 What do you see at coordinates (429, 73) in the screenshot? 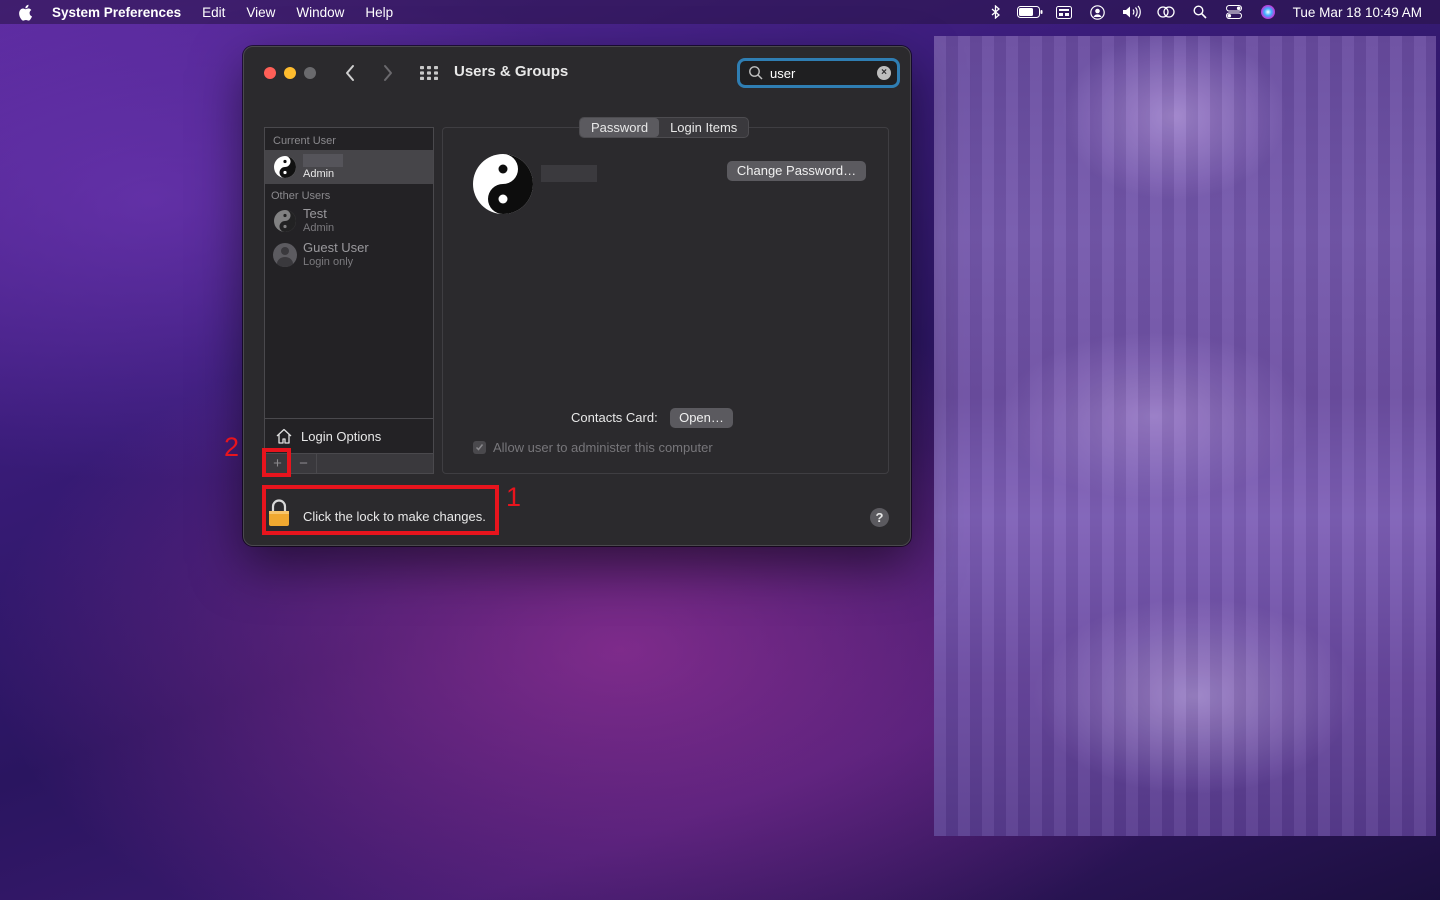
I see `show-all-grid-icon` at bounding box center [429, 73].